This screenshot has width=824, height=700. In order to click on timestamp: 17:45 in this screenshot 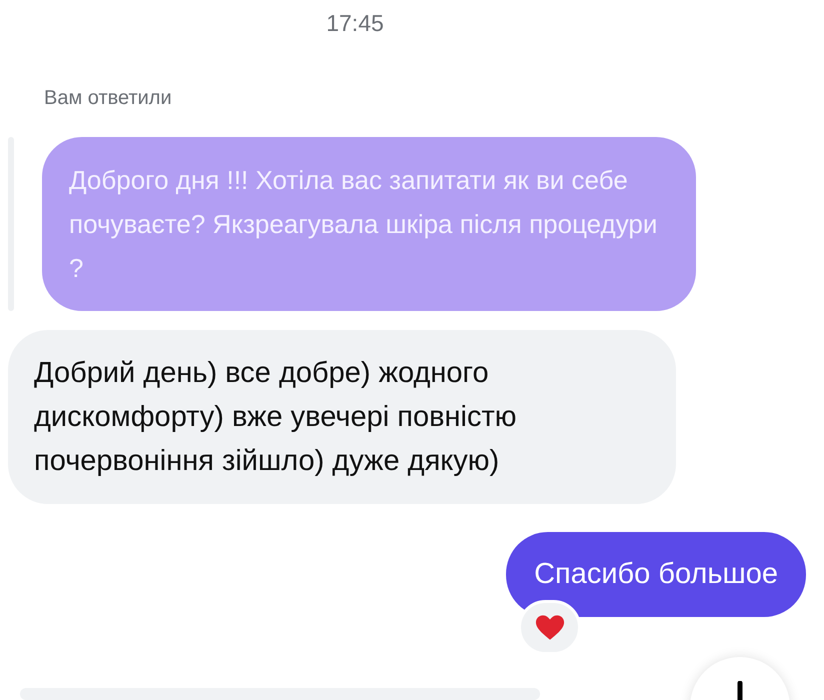, I will do `click(355, 23)`.